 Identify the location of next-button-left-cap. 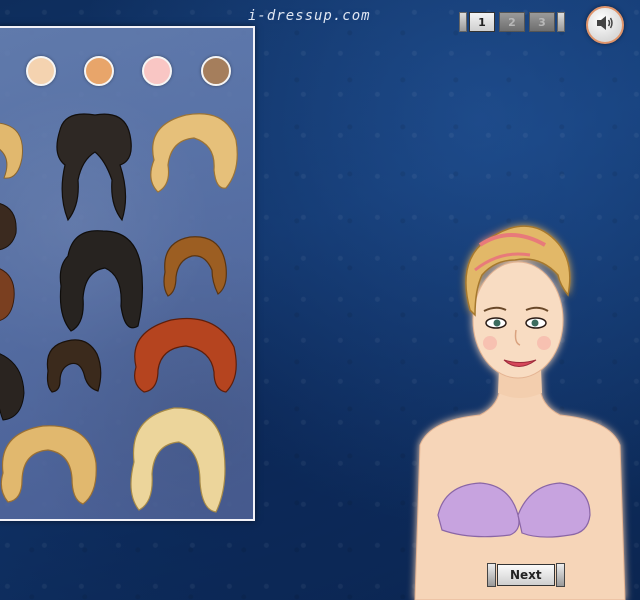
(491, 575).